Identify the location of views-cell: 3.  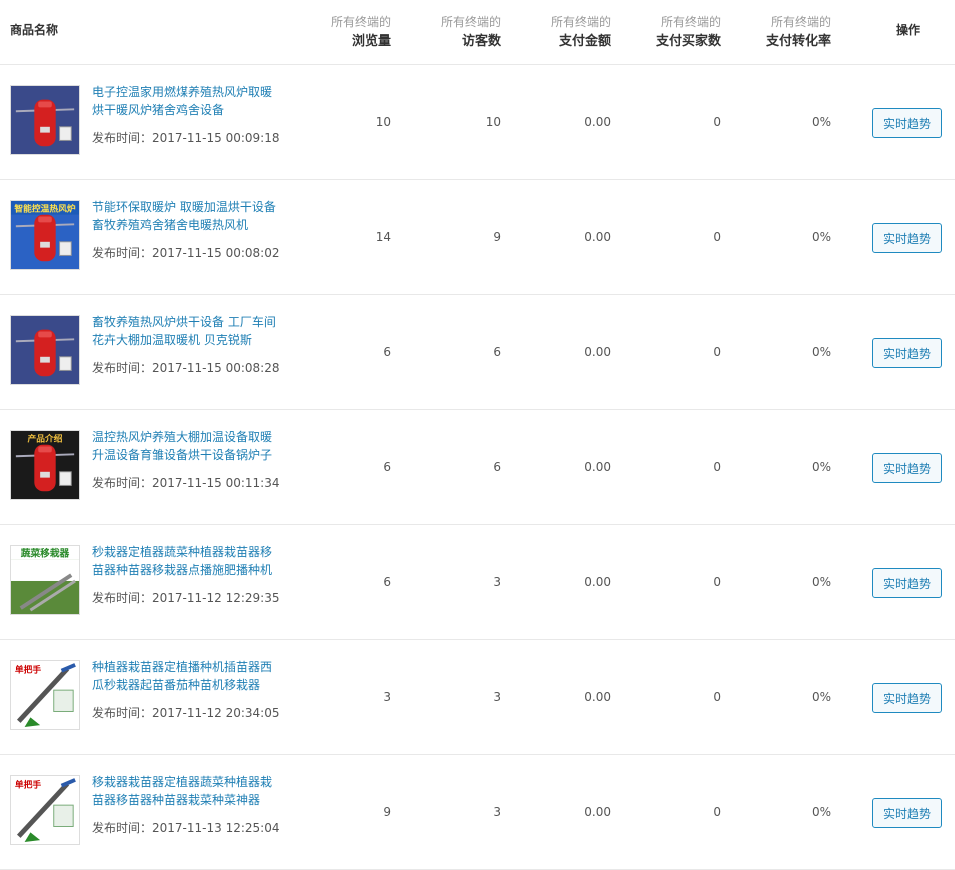
(387, 697).